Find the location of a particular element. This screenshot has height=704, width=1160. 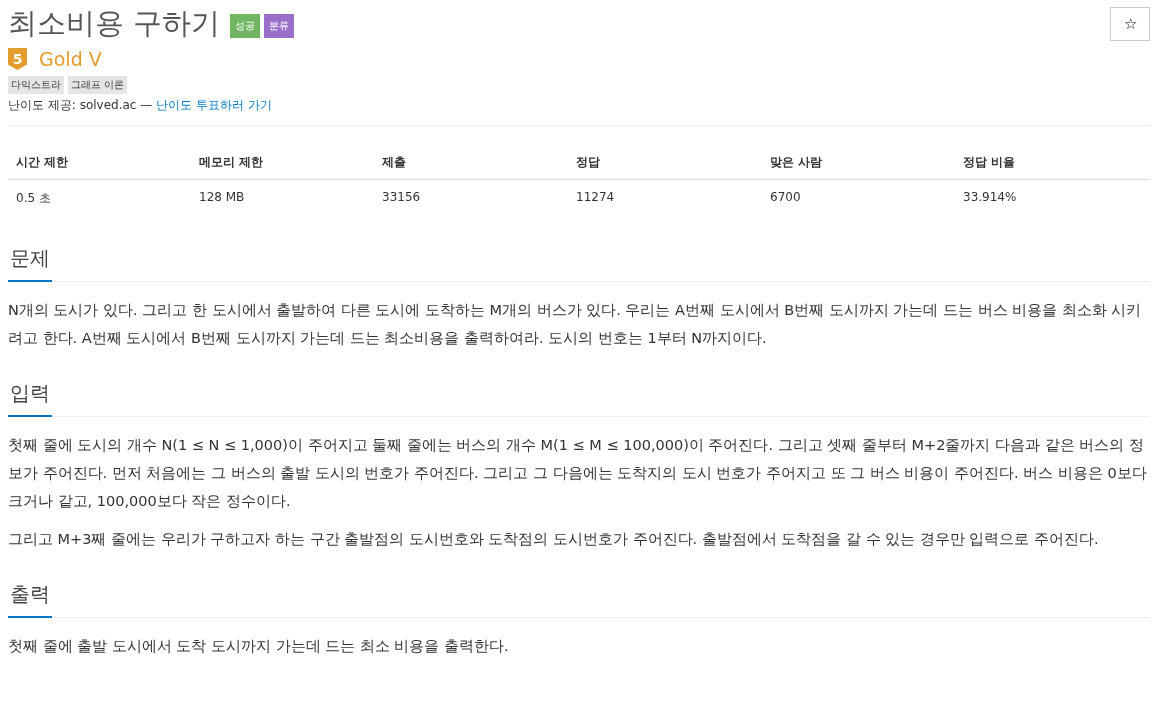

tier-name: Gold V is located at coordinates (70, 59).